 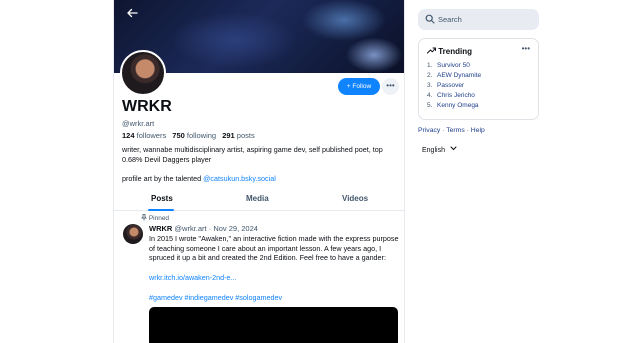 I want to click on followers-link: 124 followers, so click(x=144, y=135).